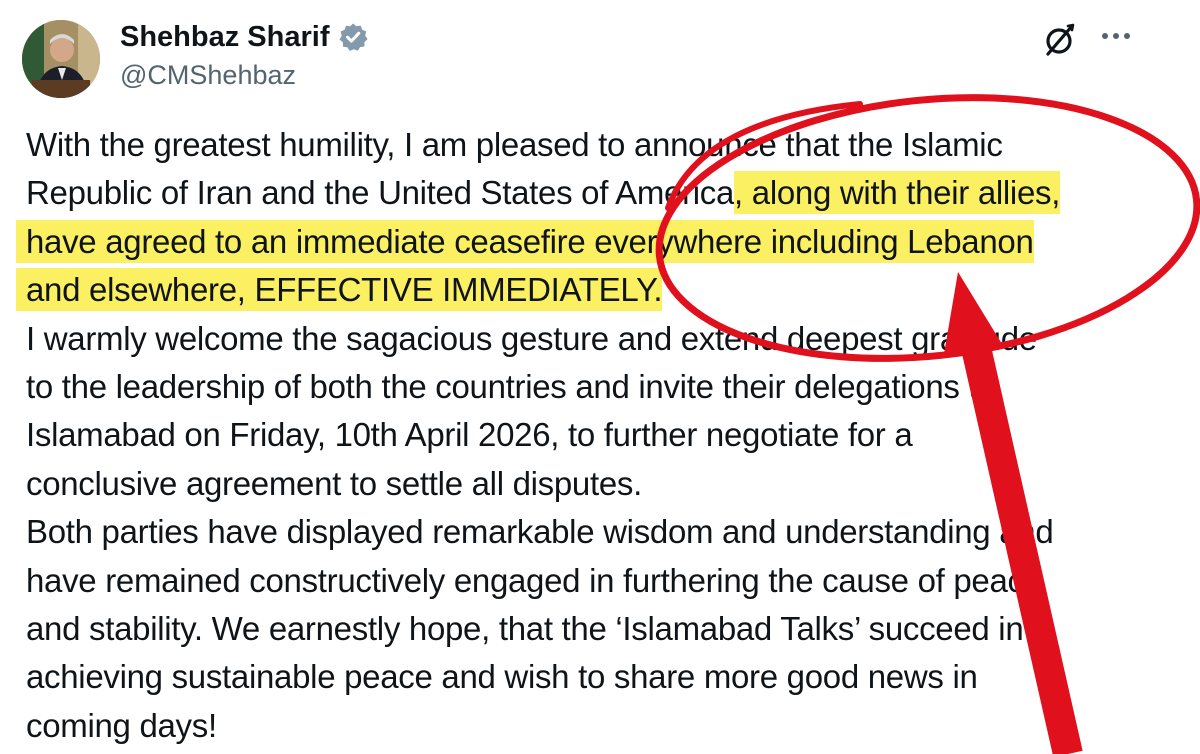 The image size is (1200, 754). Describe the element at coordinates (339, 290) in the screenshot. I see `highlighted-text: and elsewhere, EFFECTIVE IMMEDIATELY.` at that location.